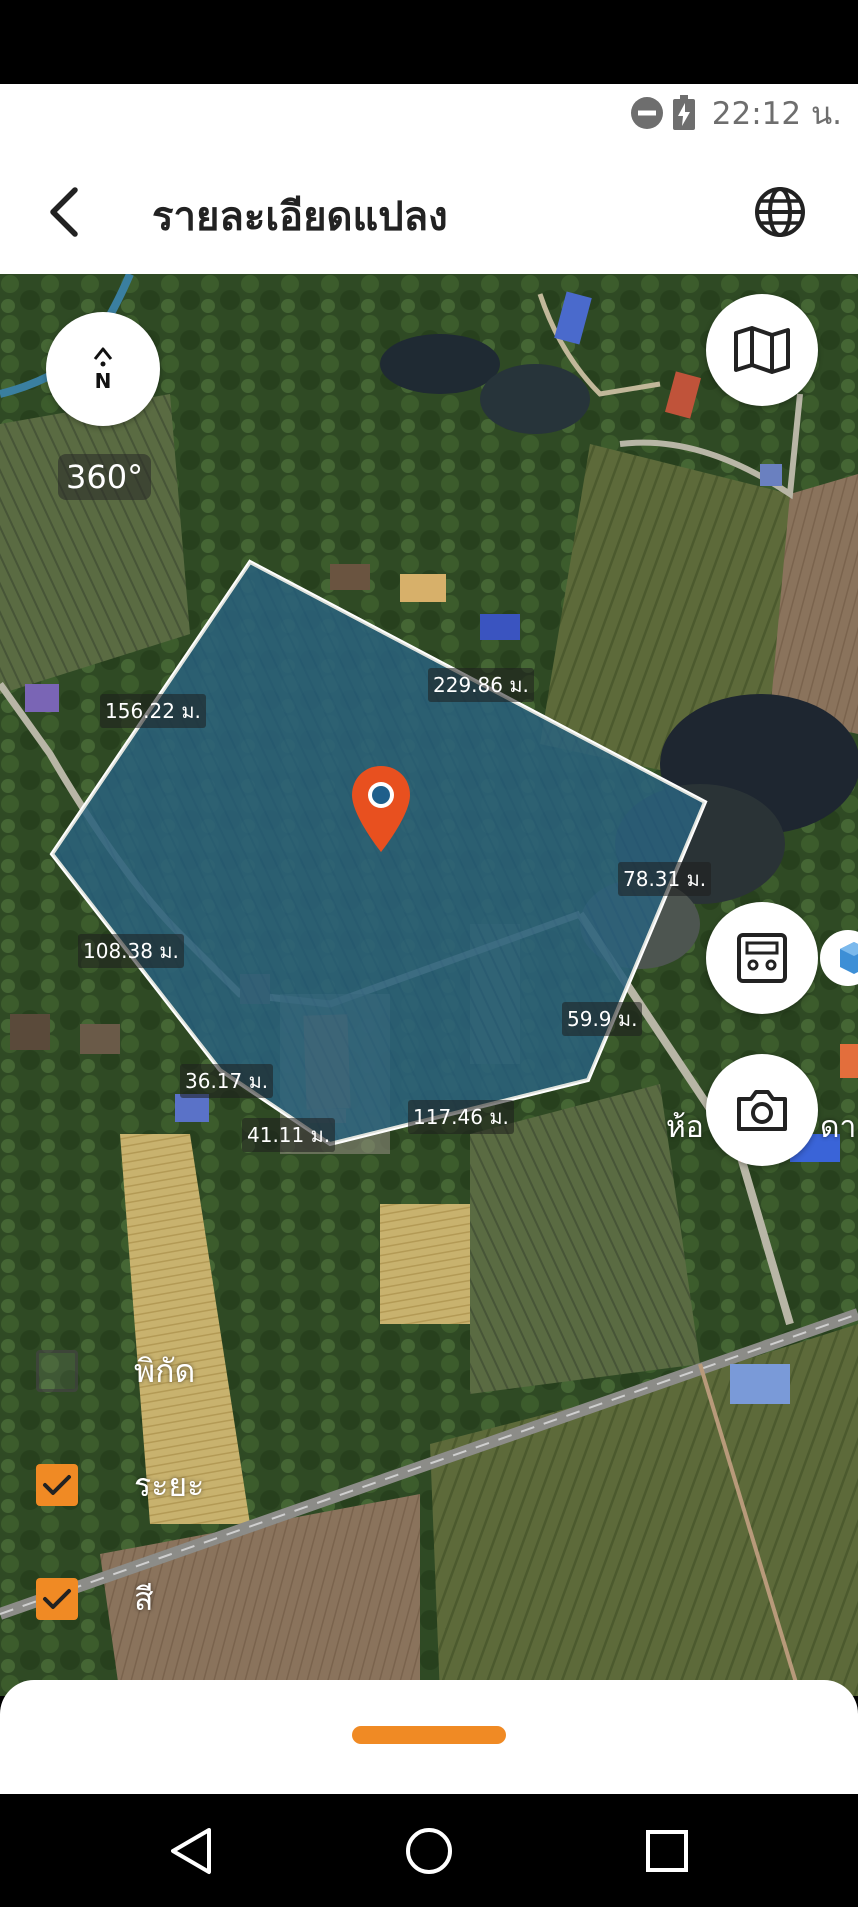  Describe the element at coordinates (115, 1371) in the screenshot. I see `layer-toggle-coordinates: พิกัด` at that location.